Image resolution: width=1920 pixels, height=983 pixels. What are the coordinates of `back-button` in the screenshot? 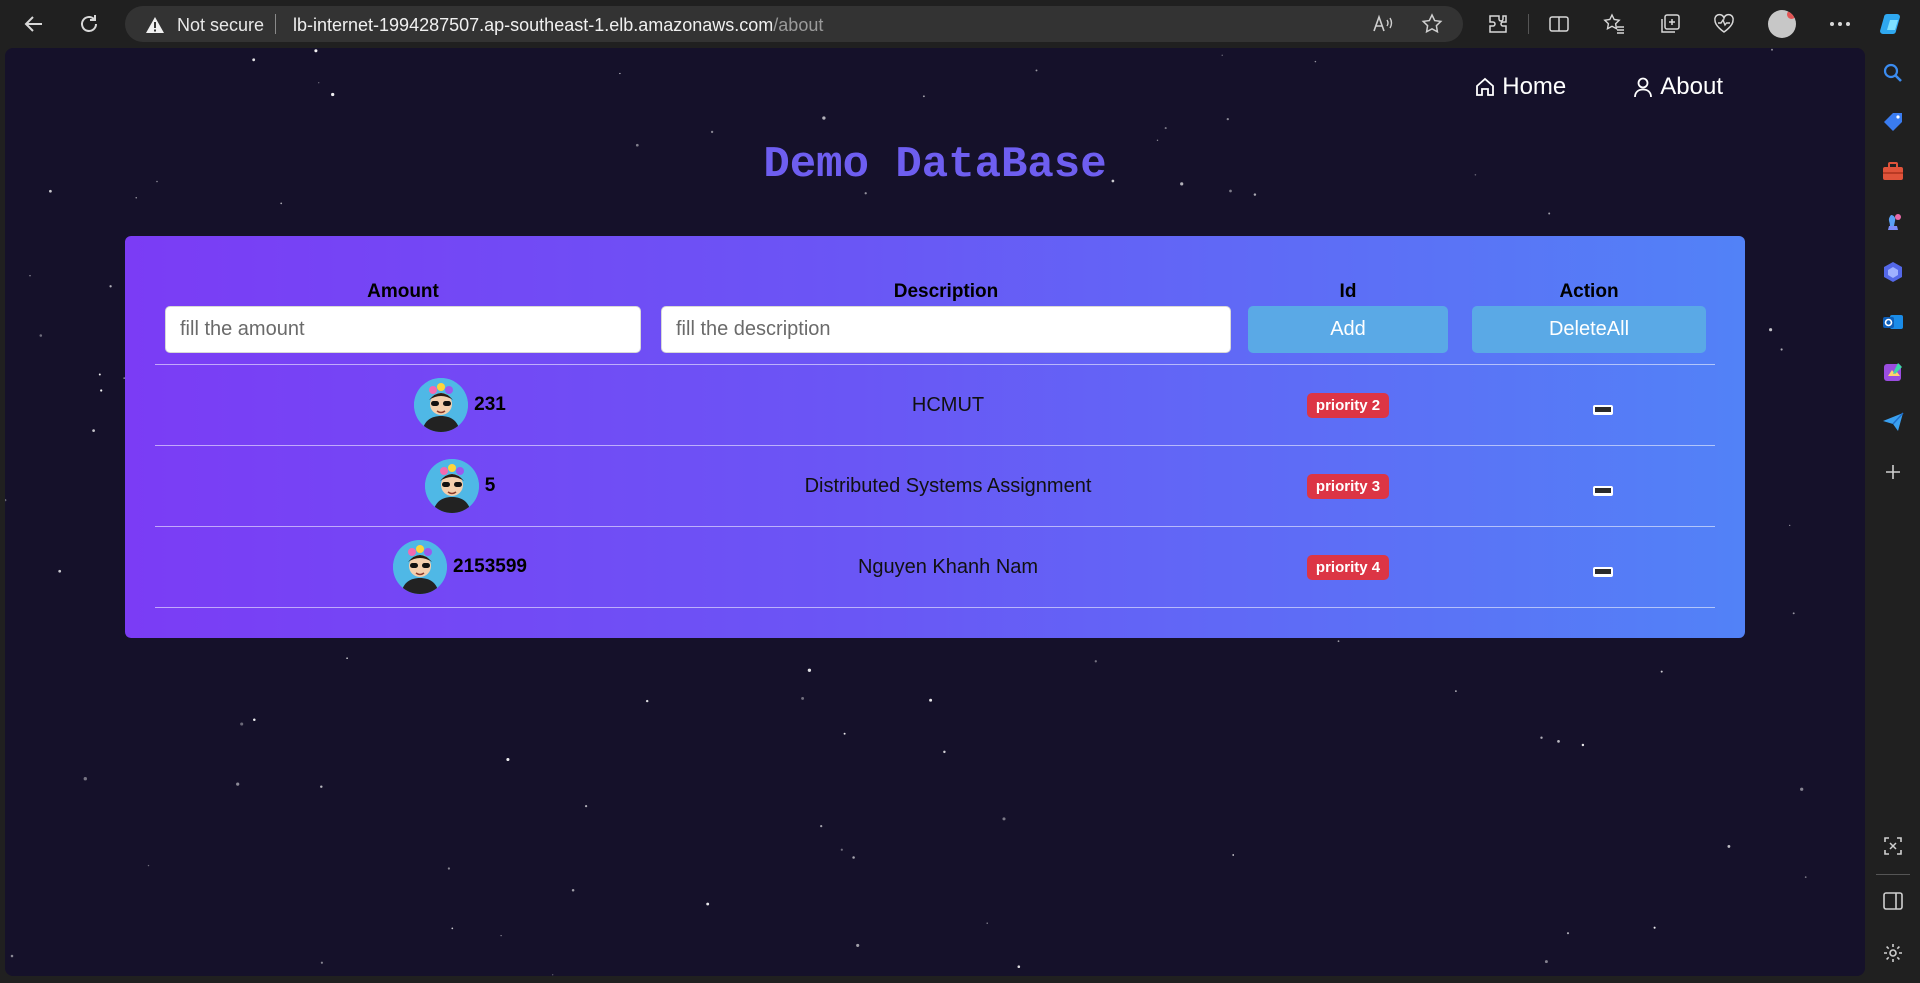 It's located at (34, 24).